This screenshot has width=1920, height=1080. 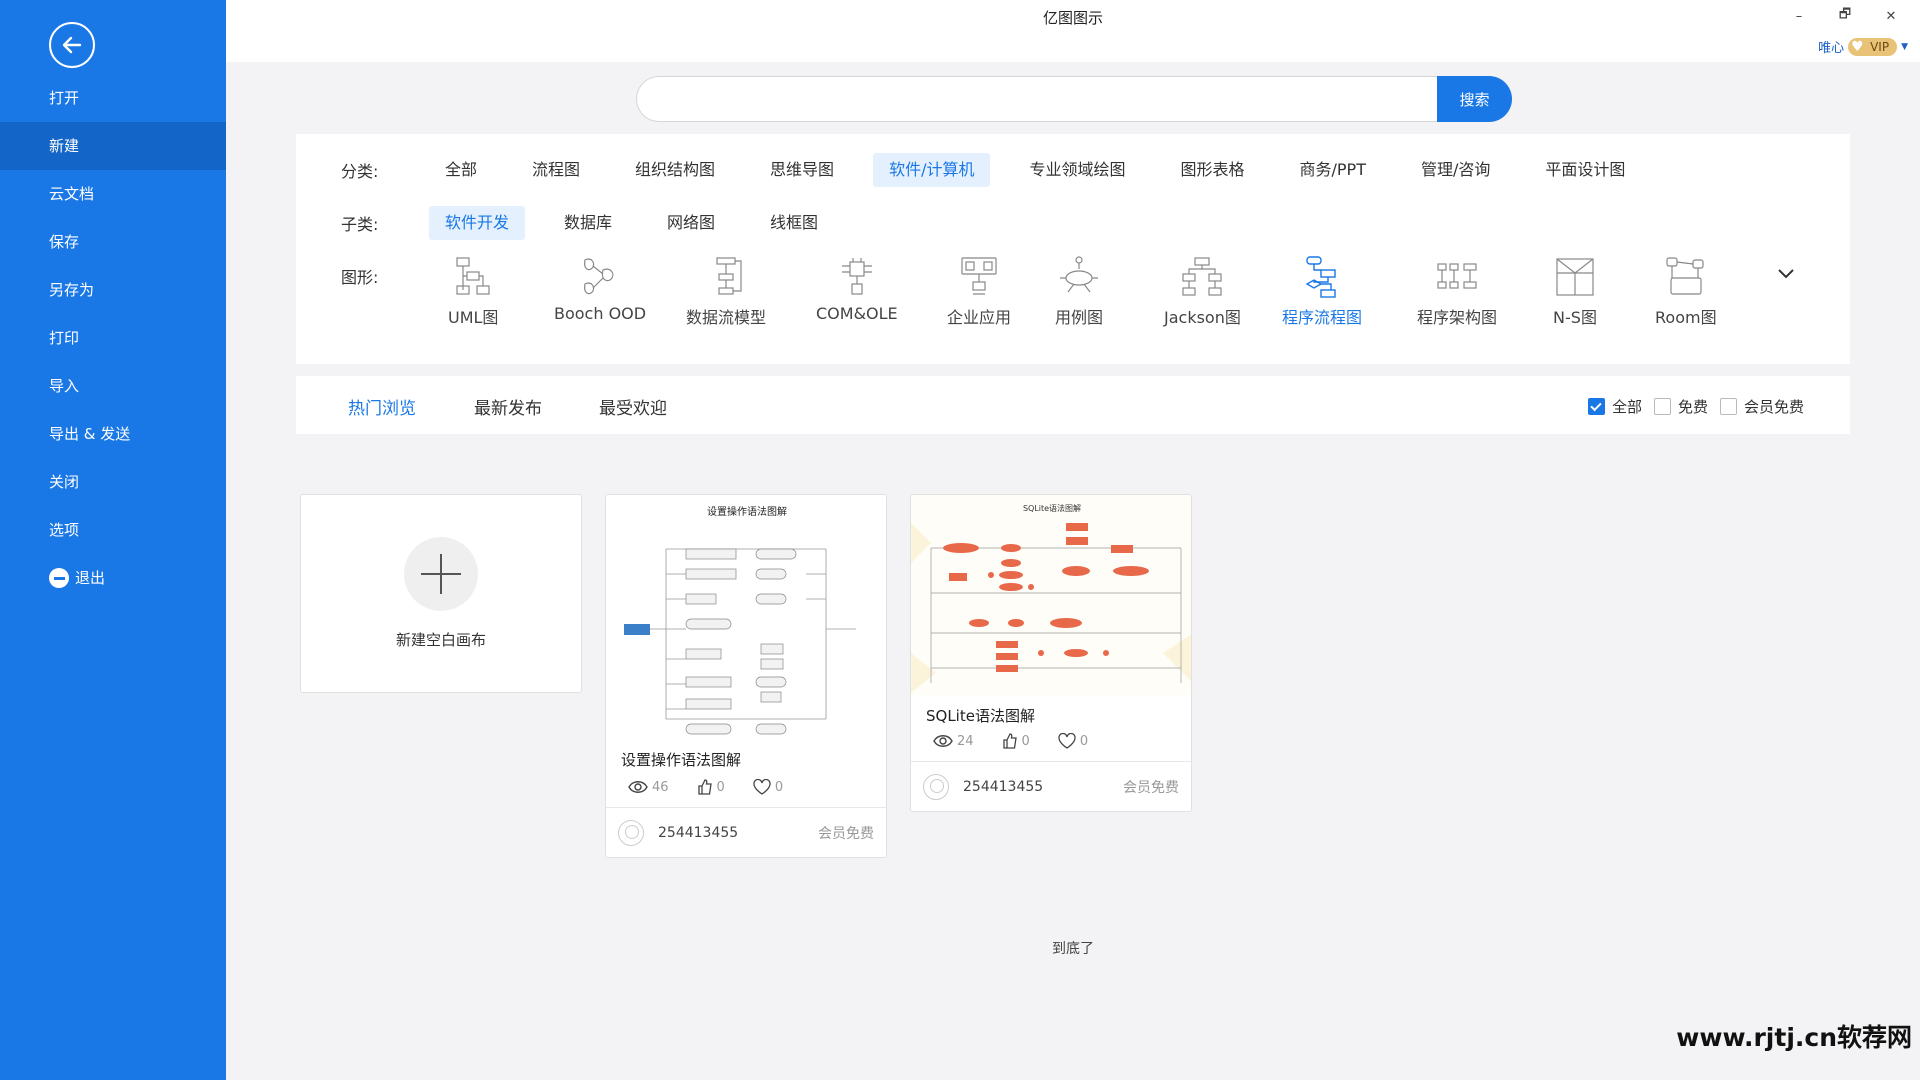 I want to click on search-input, so click(x=1036, y=99).